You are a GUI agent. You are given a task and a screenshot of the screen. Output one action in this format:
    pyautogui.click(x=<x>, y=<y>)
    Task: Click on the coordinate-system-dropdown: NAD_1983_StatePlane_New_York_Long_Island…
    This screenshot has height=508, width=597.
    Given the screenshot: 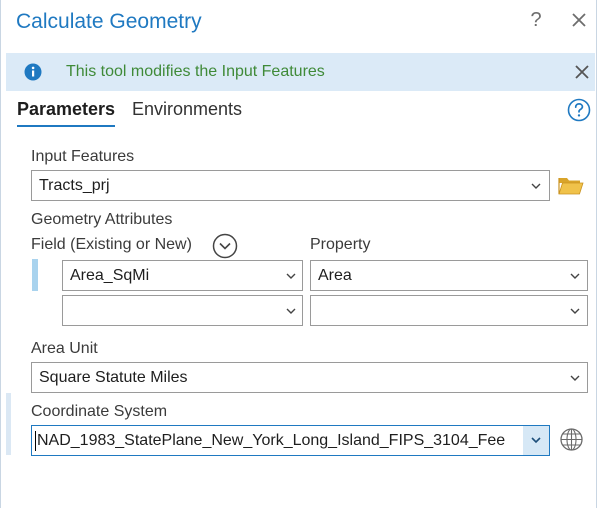 What is the action you would take?
    pyautogui.click(x=290, y=440)
    